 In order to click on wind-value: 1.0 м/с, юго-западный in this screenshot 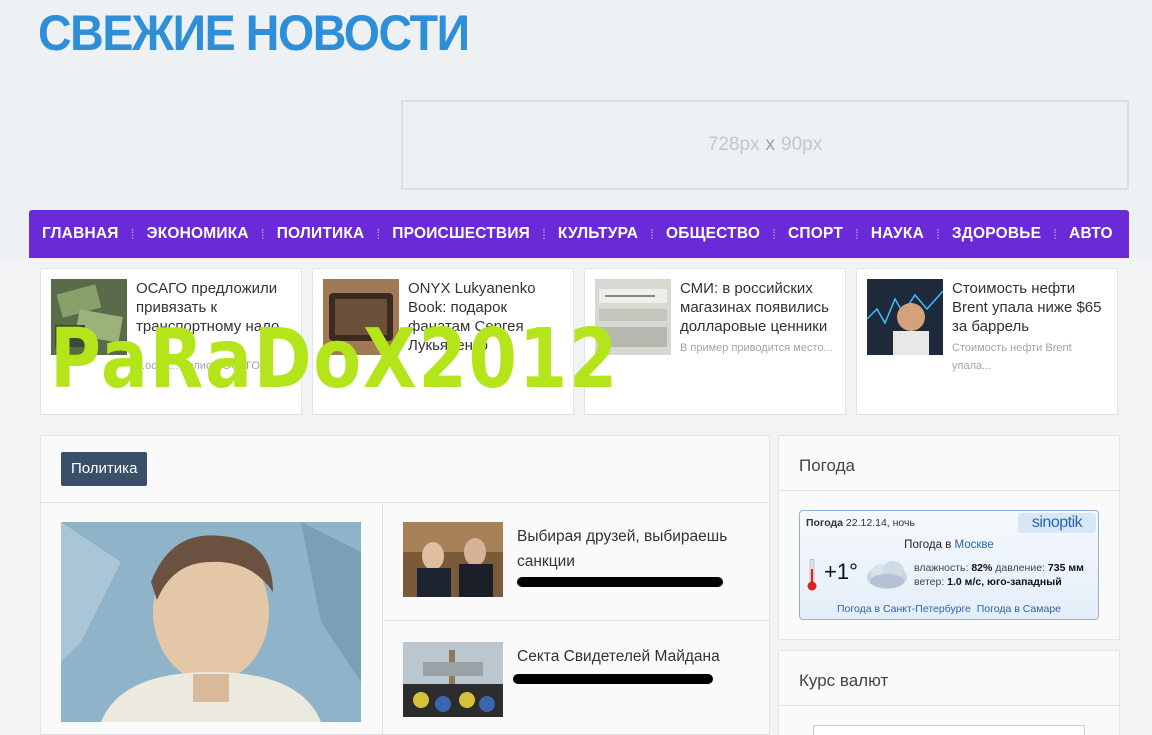, I will do `click(1004, 582)`.